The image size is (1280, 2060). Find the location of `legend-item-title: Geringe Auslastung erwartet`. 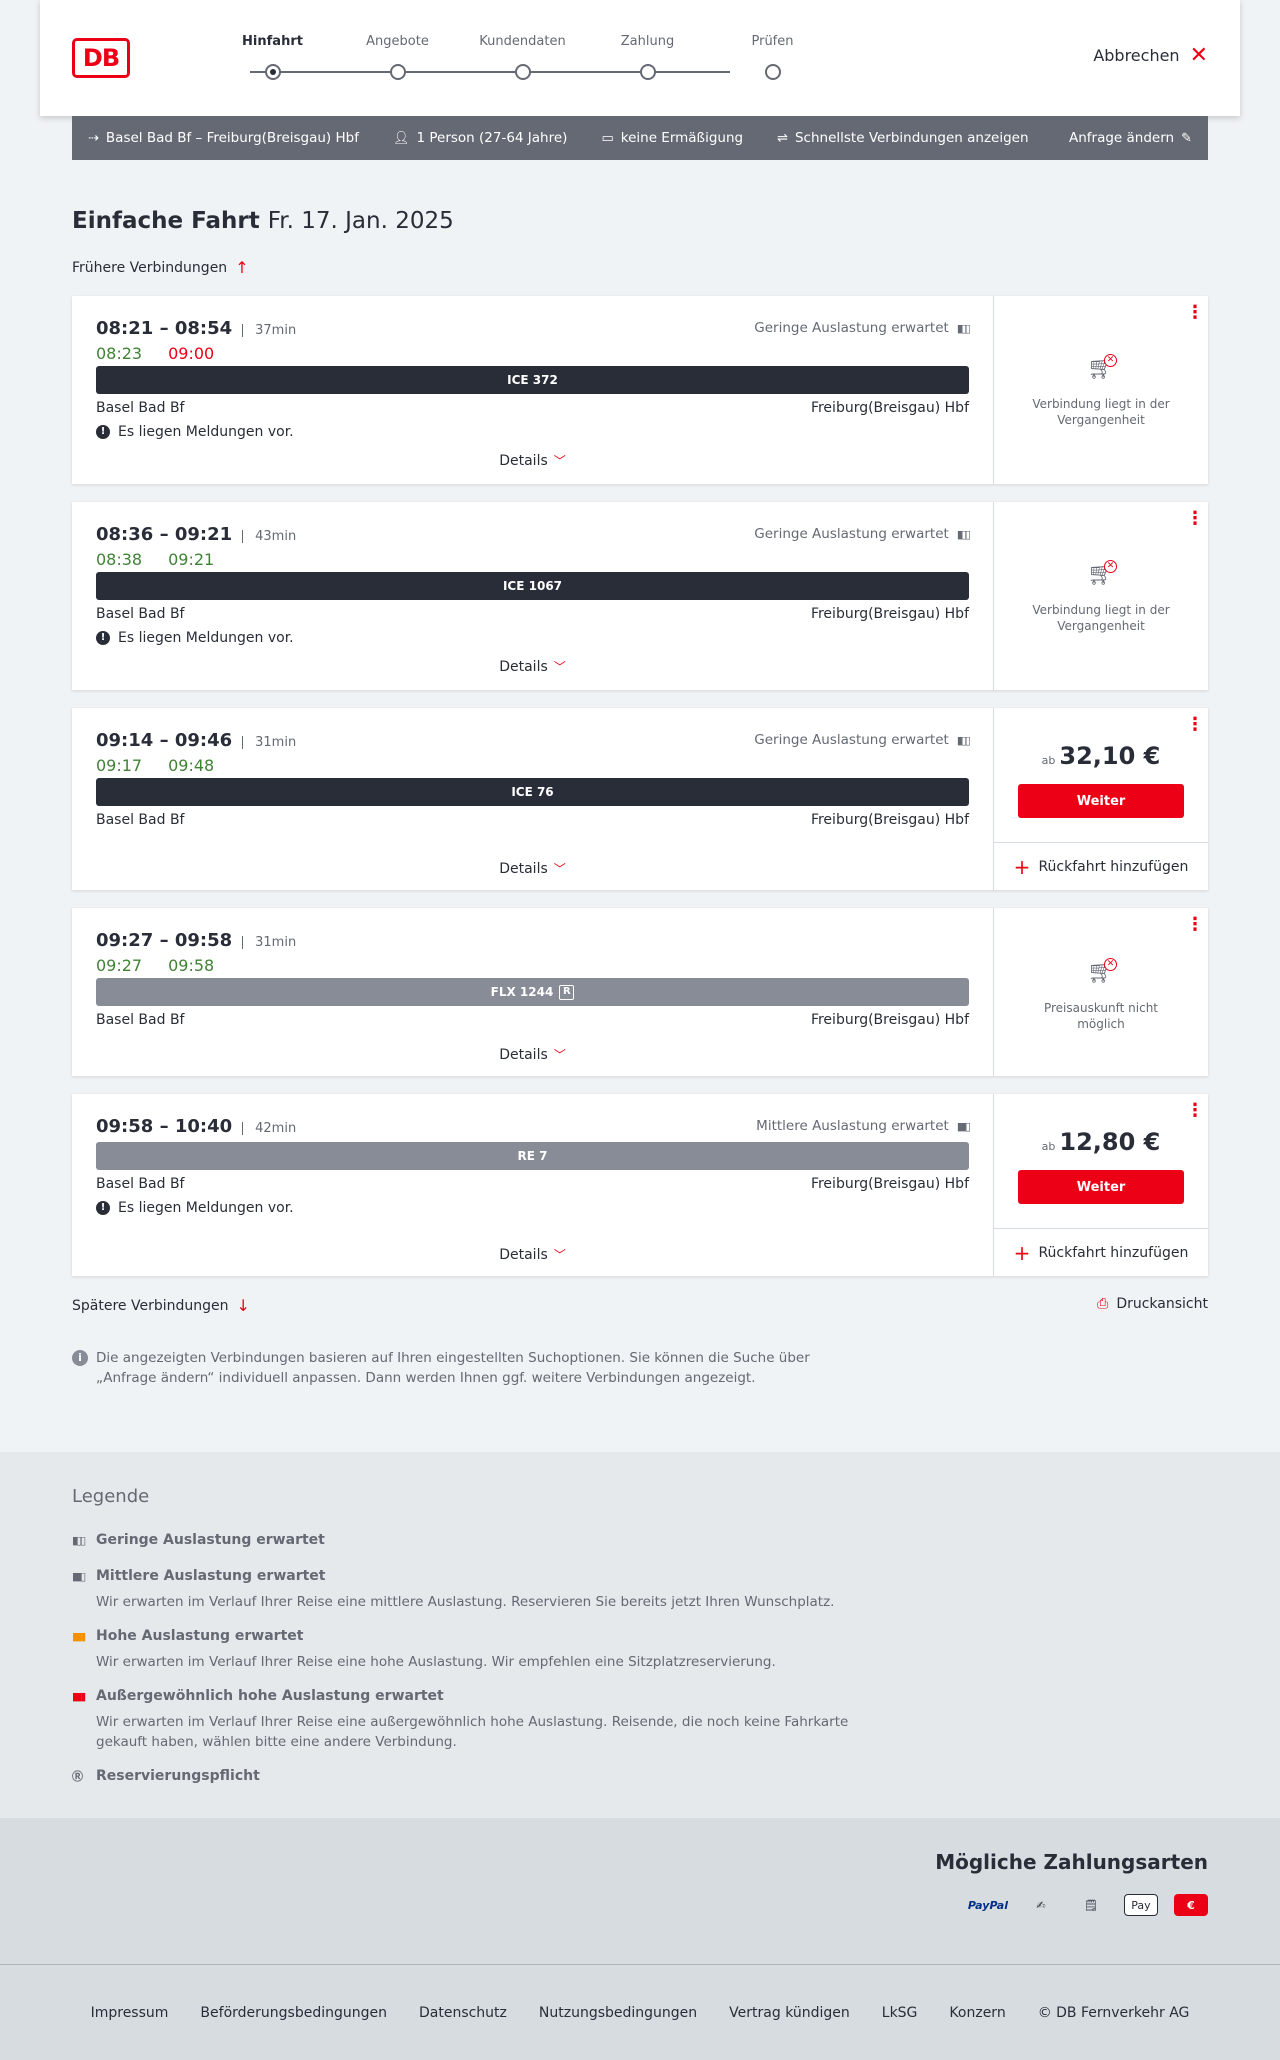

legend-item-title: Geringe Auslastung erwartet is located at coordinates (210, 1540).